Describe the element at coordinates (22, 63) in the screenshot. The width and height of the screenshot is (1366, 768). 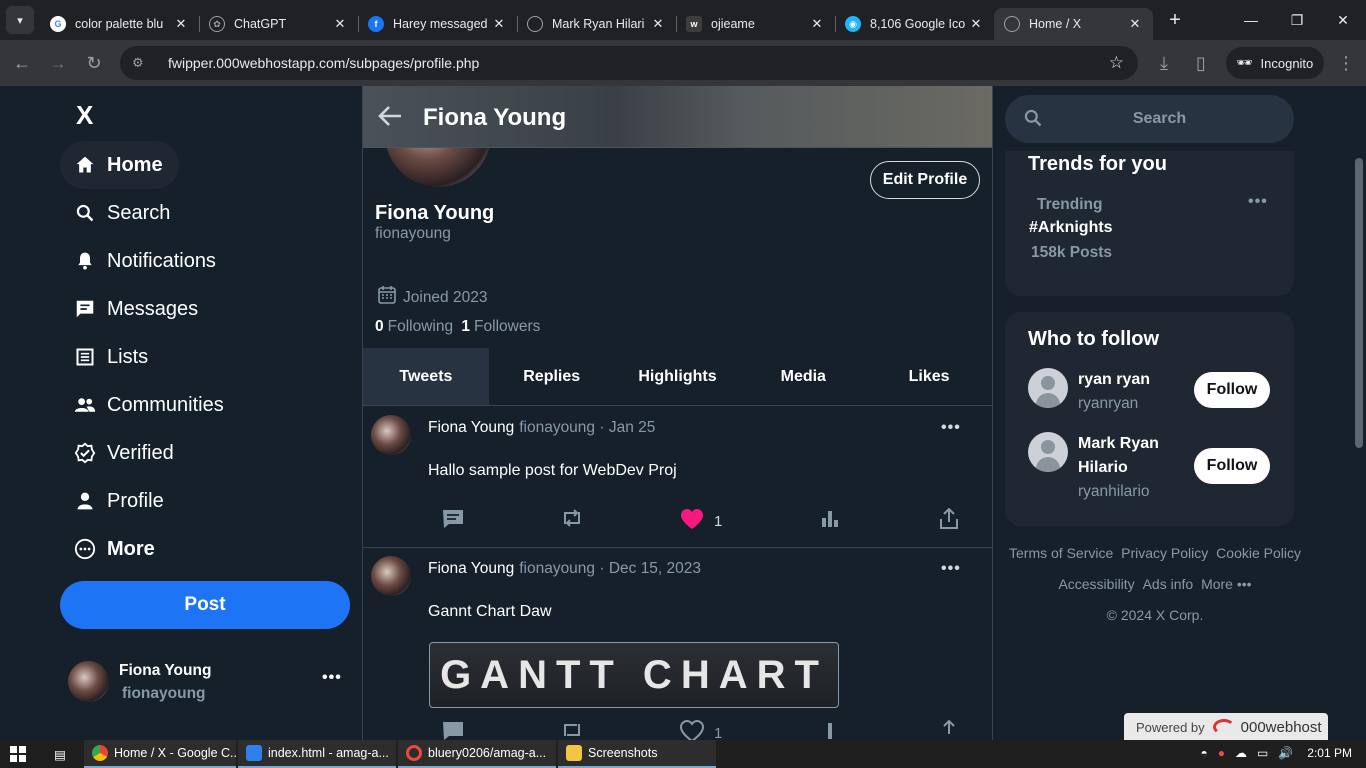
I see `back-icon: ←` at that location.